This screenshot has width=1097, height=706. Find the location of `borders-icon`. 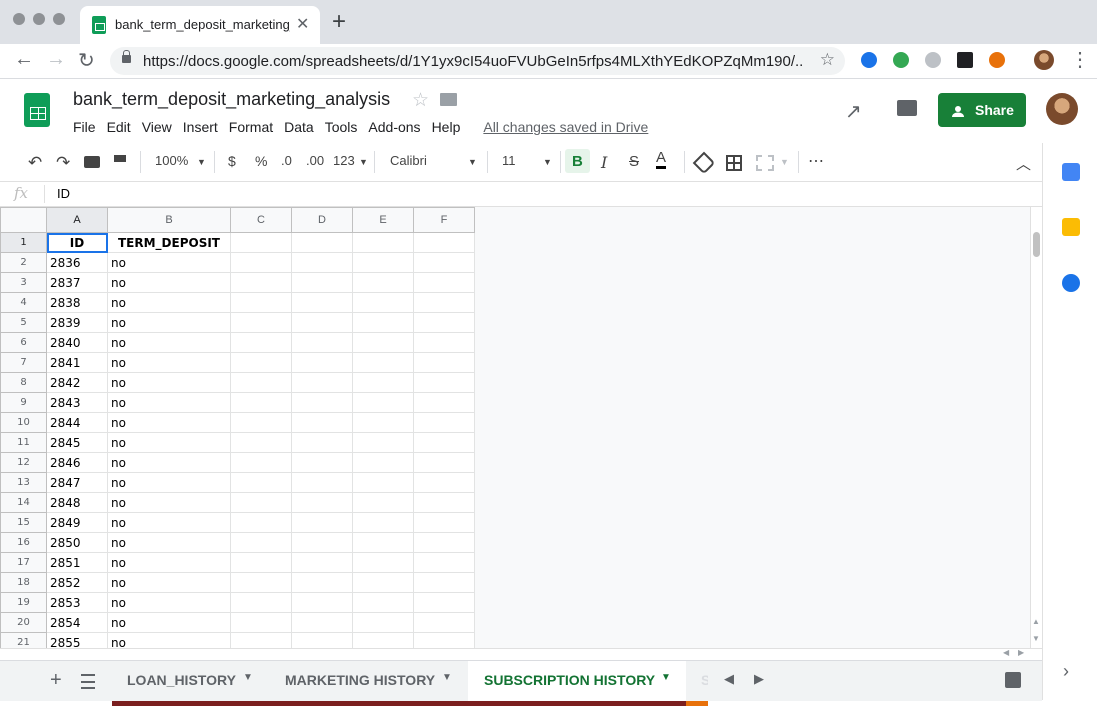

borders-icon is located at coordinates (734, 163).